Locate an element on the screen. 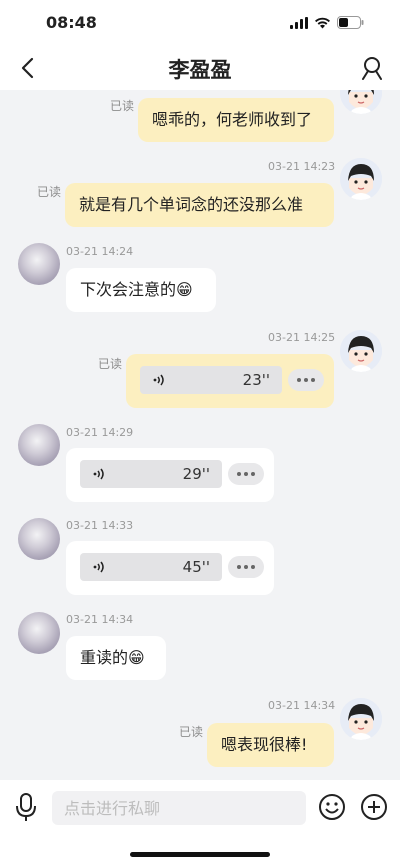 Image resolution: width=400 pixels, height=866 pixels. add-icon is located at coordinates (374, 807).